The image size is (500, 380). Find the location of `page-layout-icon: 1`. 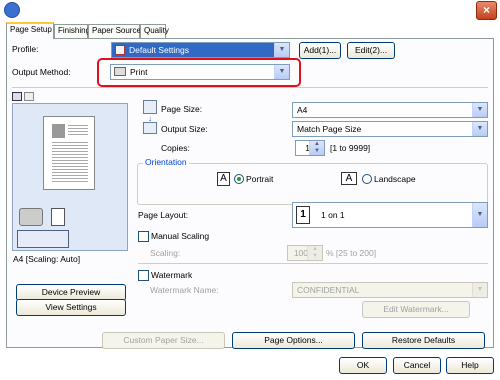

page-layout-icon: 1 is located at coordinates (303, 215).